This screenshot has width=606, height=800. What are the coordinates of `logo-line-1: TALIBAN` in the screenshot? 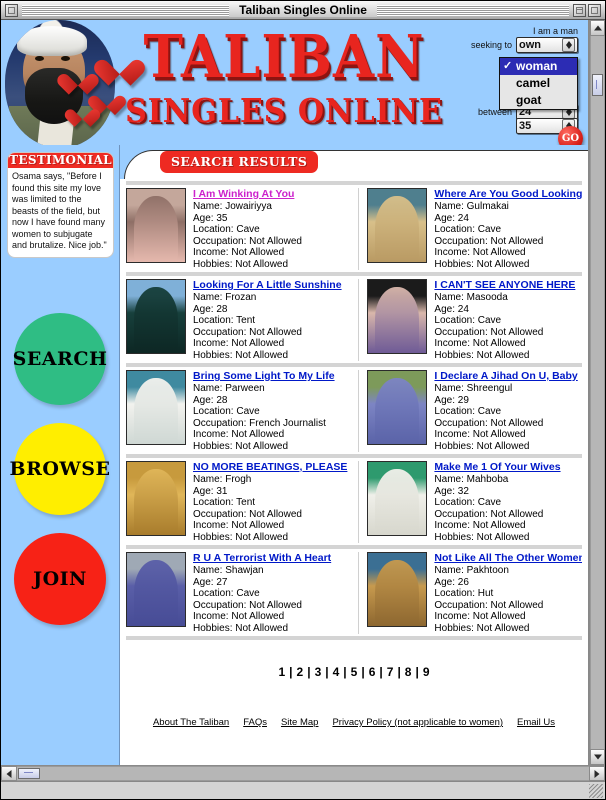 It's located at (284, 57).